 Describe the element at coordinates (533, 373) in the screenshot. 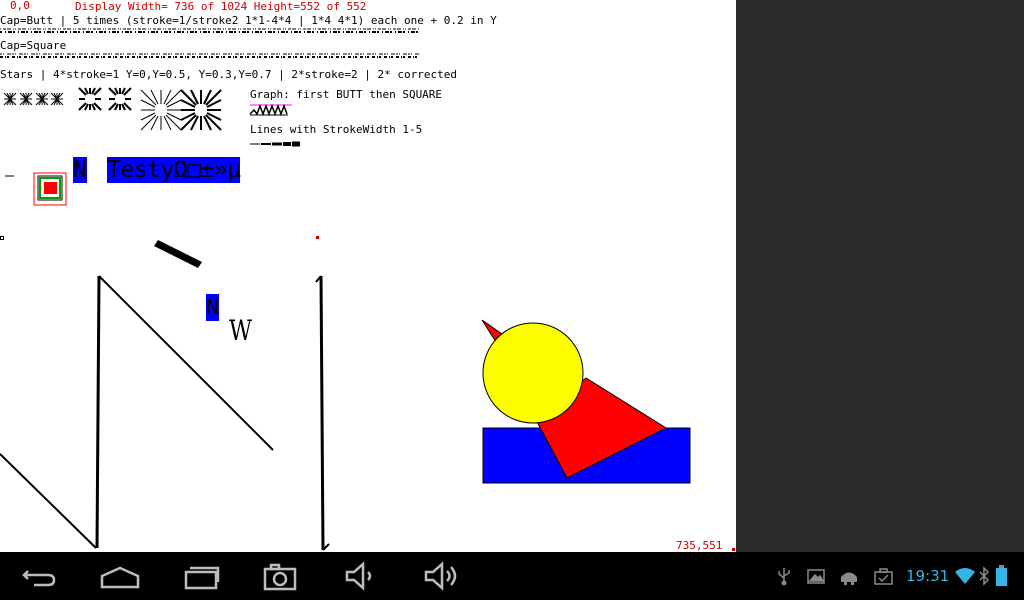

I see `yellow-circle` at that location.